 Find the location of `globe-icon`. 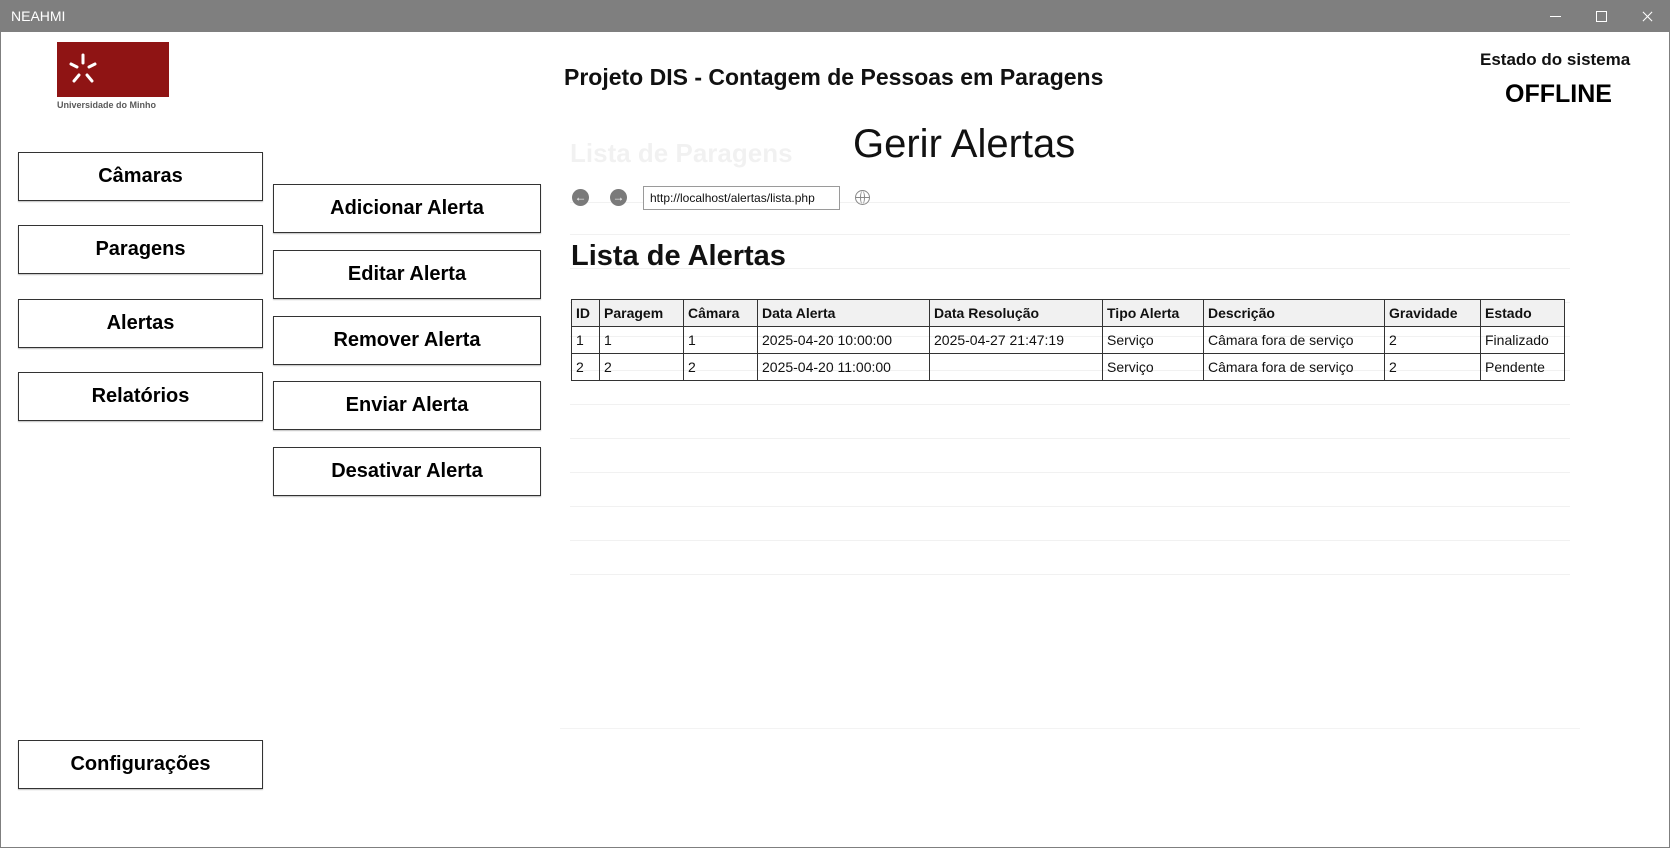

globe-icon is located at coordinates (862, 197).